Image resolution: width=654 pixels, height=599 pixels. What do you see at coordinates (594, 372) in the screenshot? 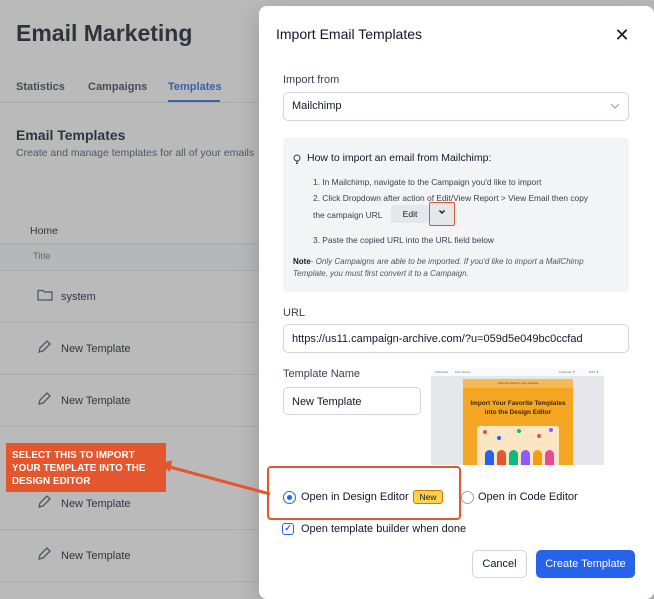
I see `preview-rss: RSS ▼` at bounding box center [594, 372].